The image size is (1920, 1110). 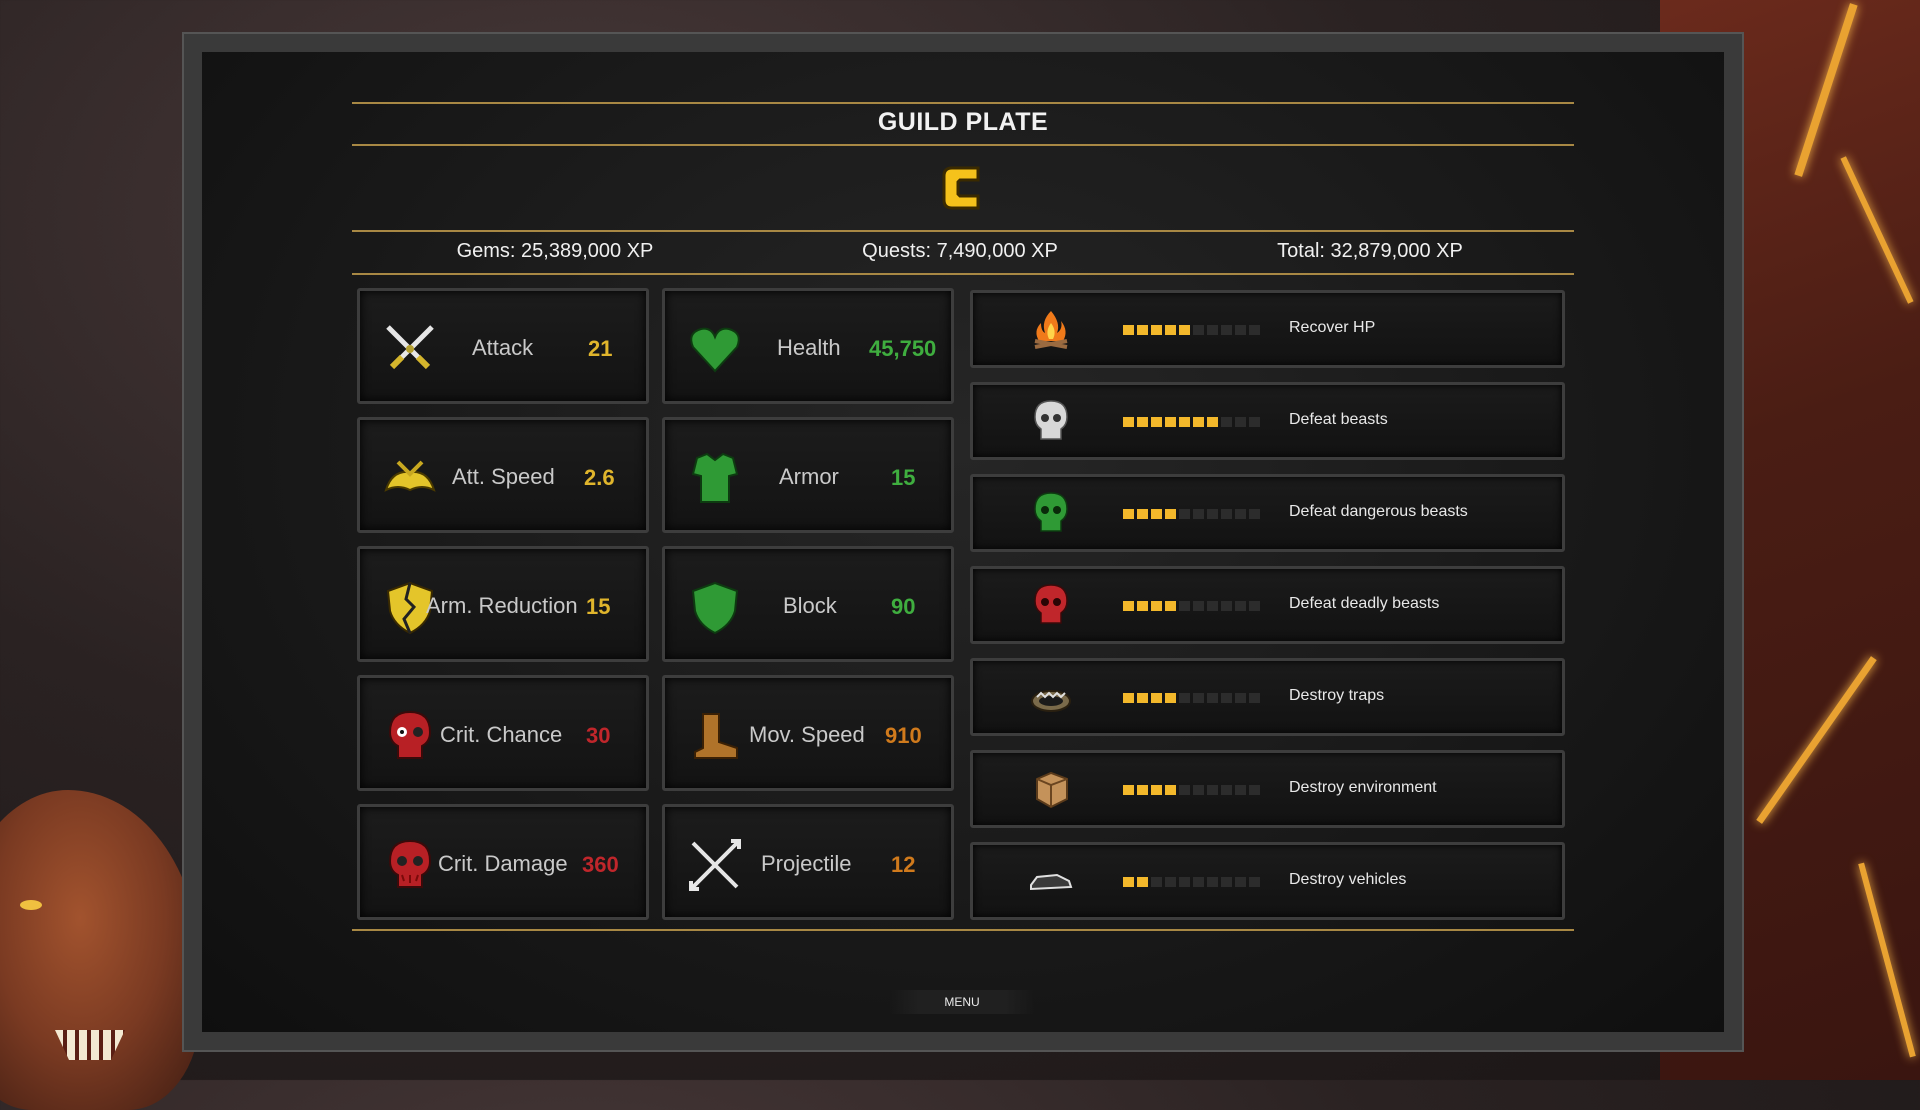 I want to click on stat-card-health: Health 45,750, so click(x=808, y=346).